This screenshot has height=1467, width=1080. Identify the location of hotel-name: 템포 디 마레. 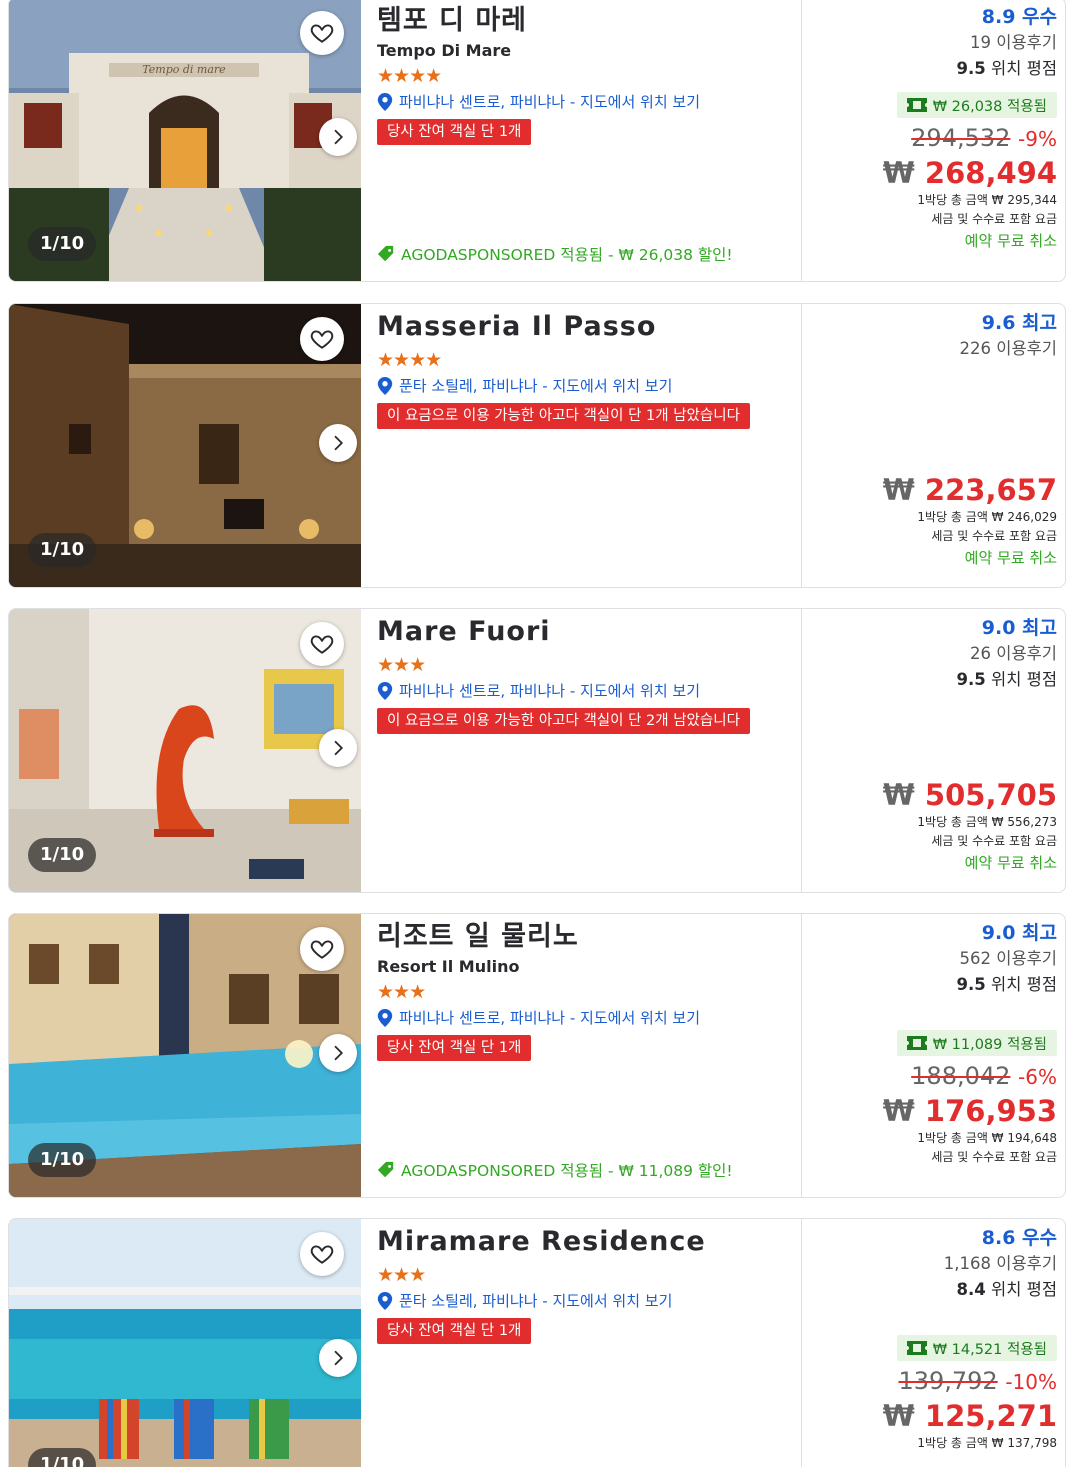
(581, 21).